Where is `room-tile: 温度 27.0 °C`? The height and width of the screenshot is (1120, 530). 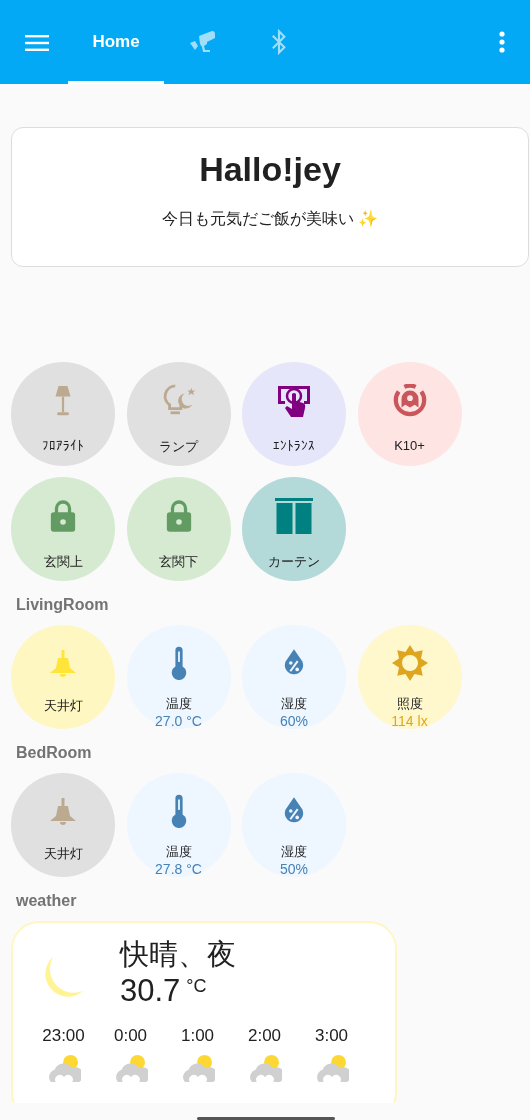
room-tile: 温度 27.0 °C is located at coordinates (178, 677).